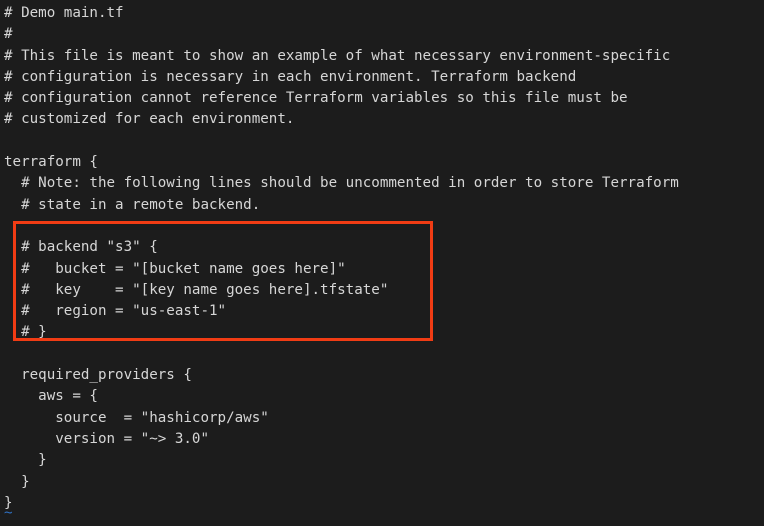 This screenshot has height=526, width=764. I want to click on code-line: # key = "[key name goes here].tfstate", so click(196, 289).